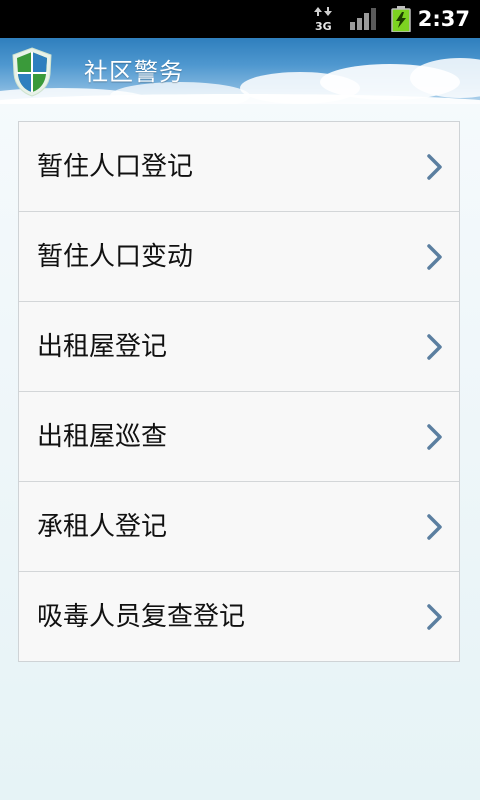 The width and height of the screenshot is (480, 800). I want to click on data-3g-icon: 3G, so click(323, 19).